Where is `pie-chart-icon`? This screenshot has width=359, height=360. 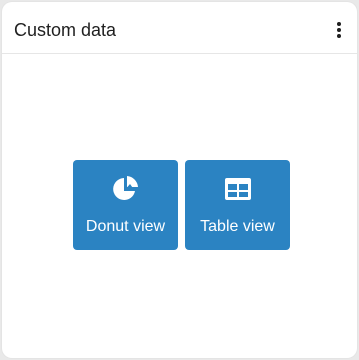
pie-chart-icon is located at coordinates (125, 188).